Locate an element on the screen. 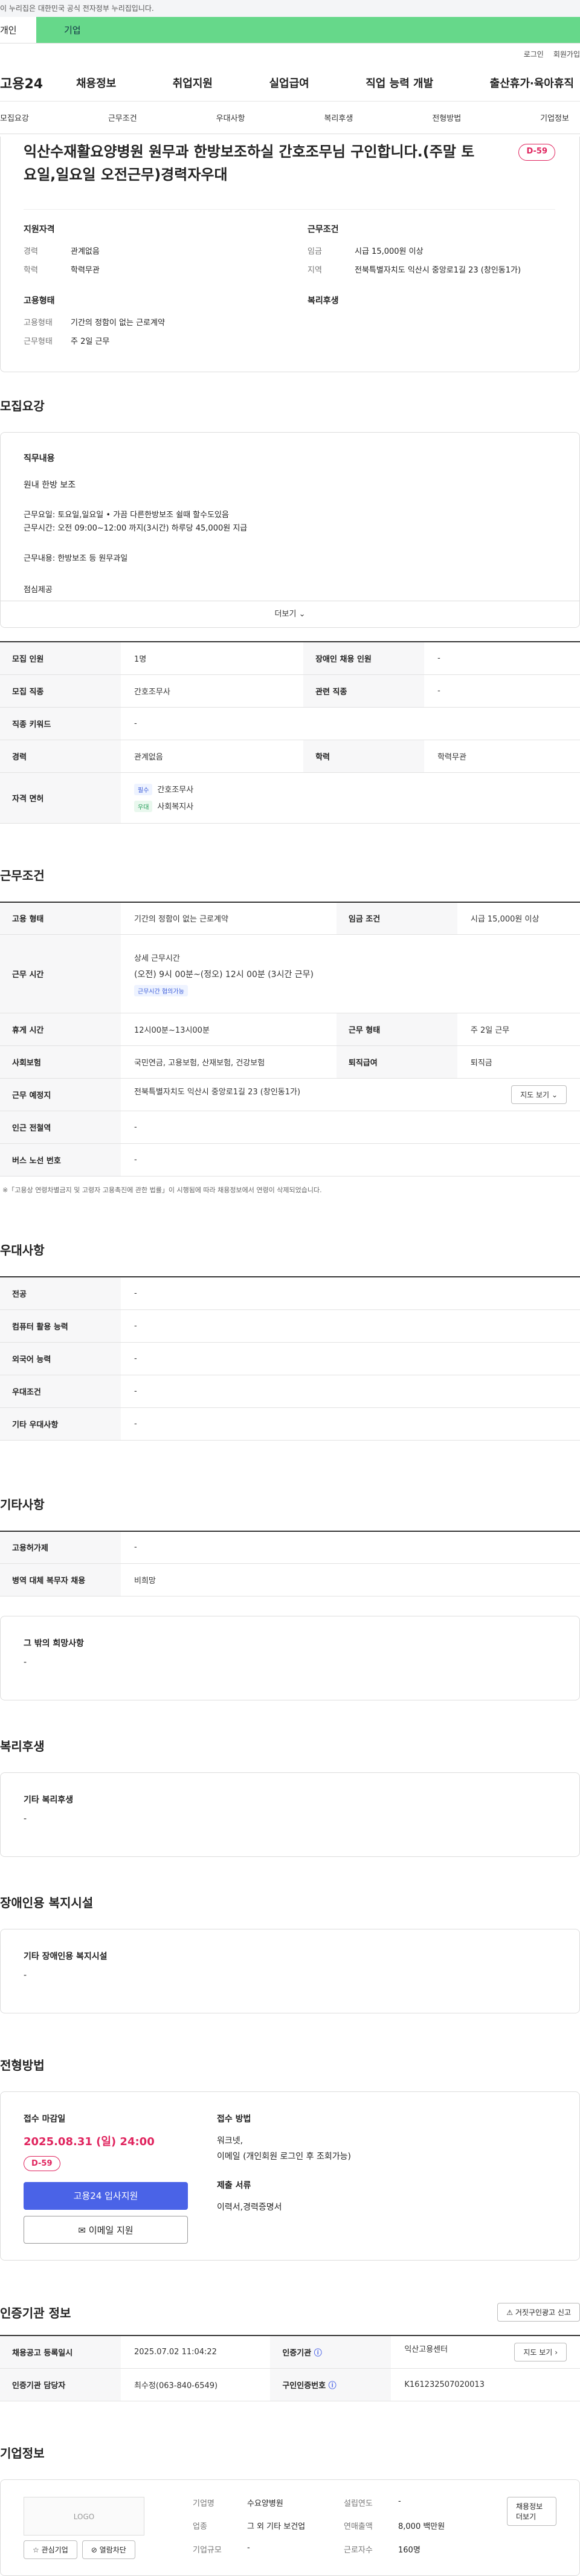 The width and height of the screenshot is (580, 2576). table-row: 고용허가제 - is located at coordinates (290, 1548).